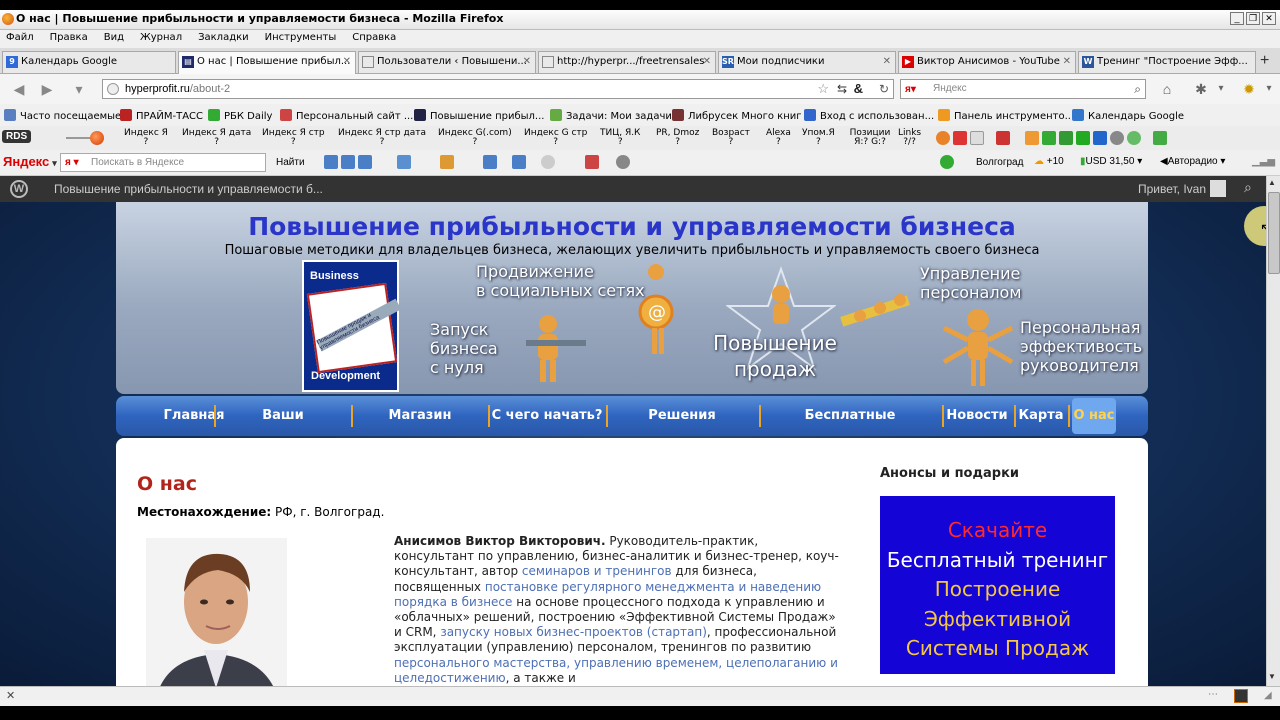  Describe the element at coordinates (382, 138) in the screenshot. I see `rds-yandex-index-pages-date: Индекс Я стр дата?` at that location.